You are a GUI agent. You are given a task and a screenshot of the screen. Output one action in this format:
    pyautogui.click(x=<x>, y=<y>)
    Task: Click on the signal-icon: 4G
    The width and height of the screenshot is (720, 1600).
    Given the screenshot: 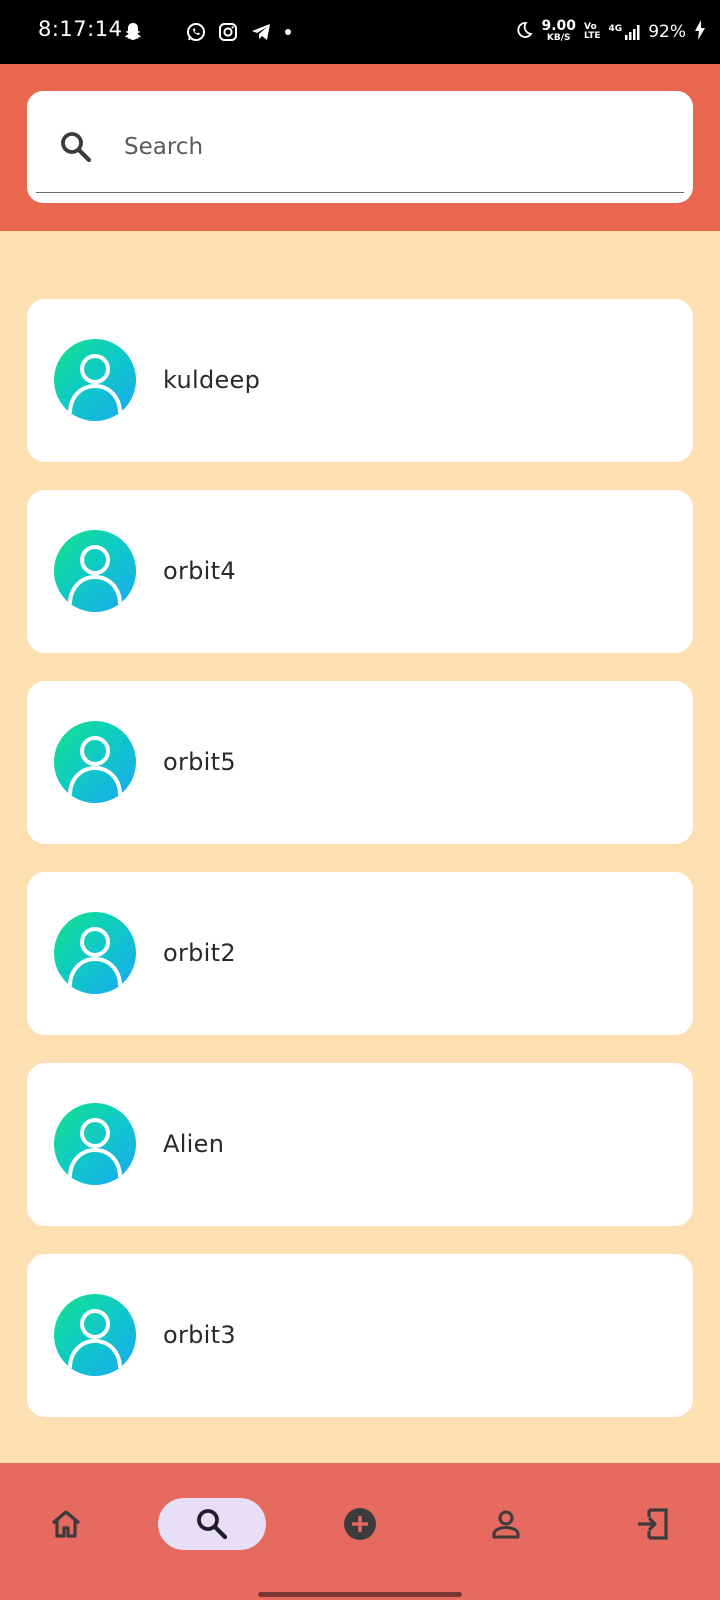 What is the action you would take?
    pyautogui.click(x=625, y=32)
    